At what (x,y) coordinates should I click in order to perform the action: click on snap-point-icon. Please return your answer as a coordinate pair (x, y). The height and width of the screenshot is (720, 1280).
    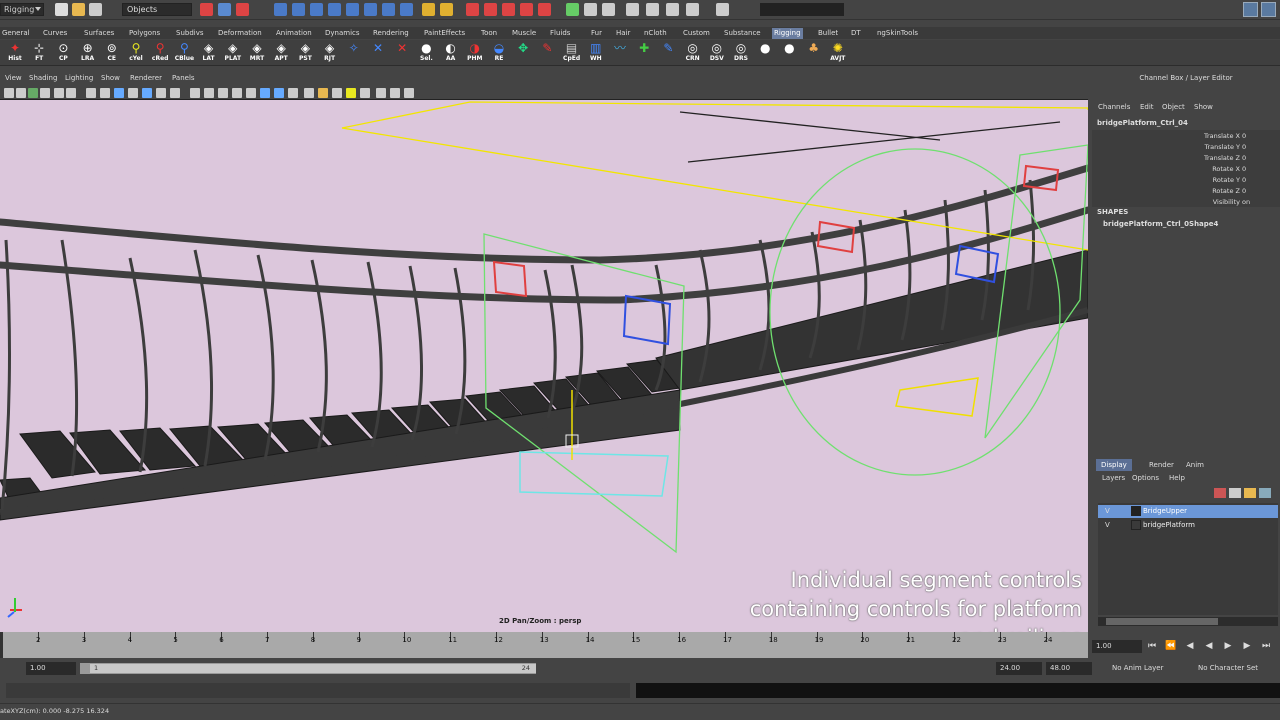
    Looking at the image, I should click on (316, 9).